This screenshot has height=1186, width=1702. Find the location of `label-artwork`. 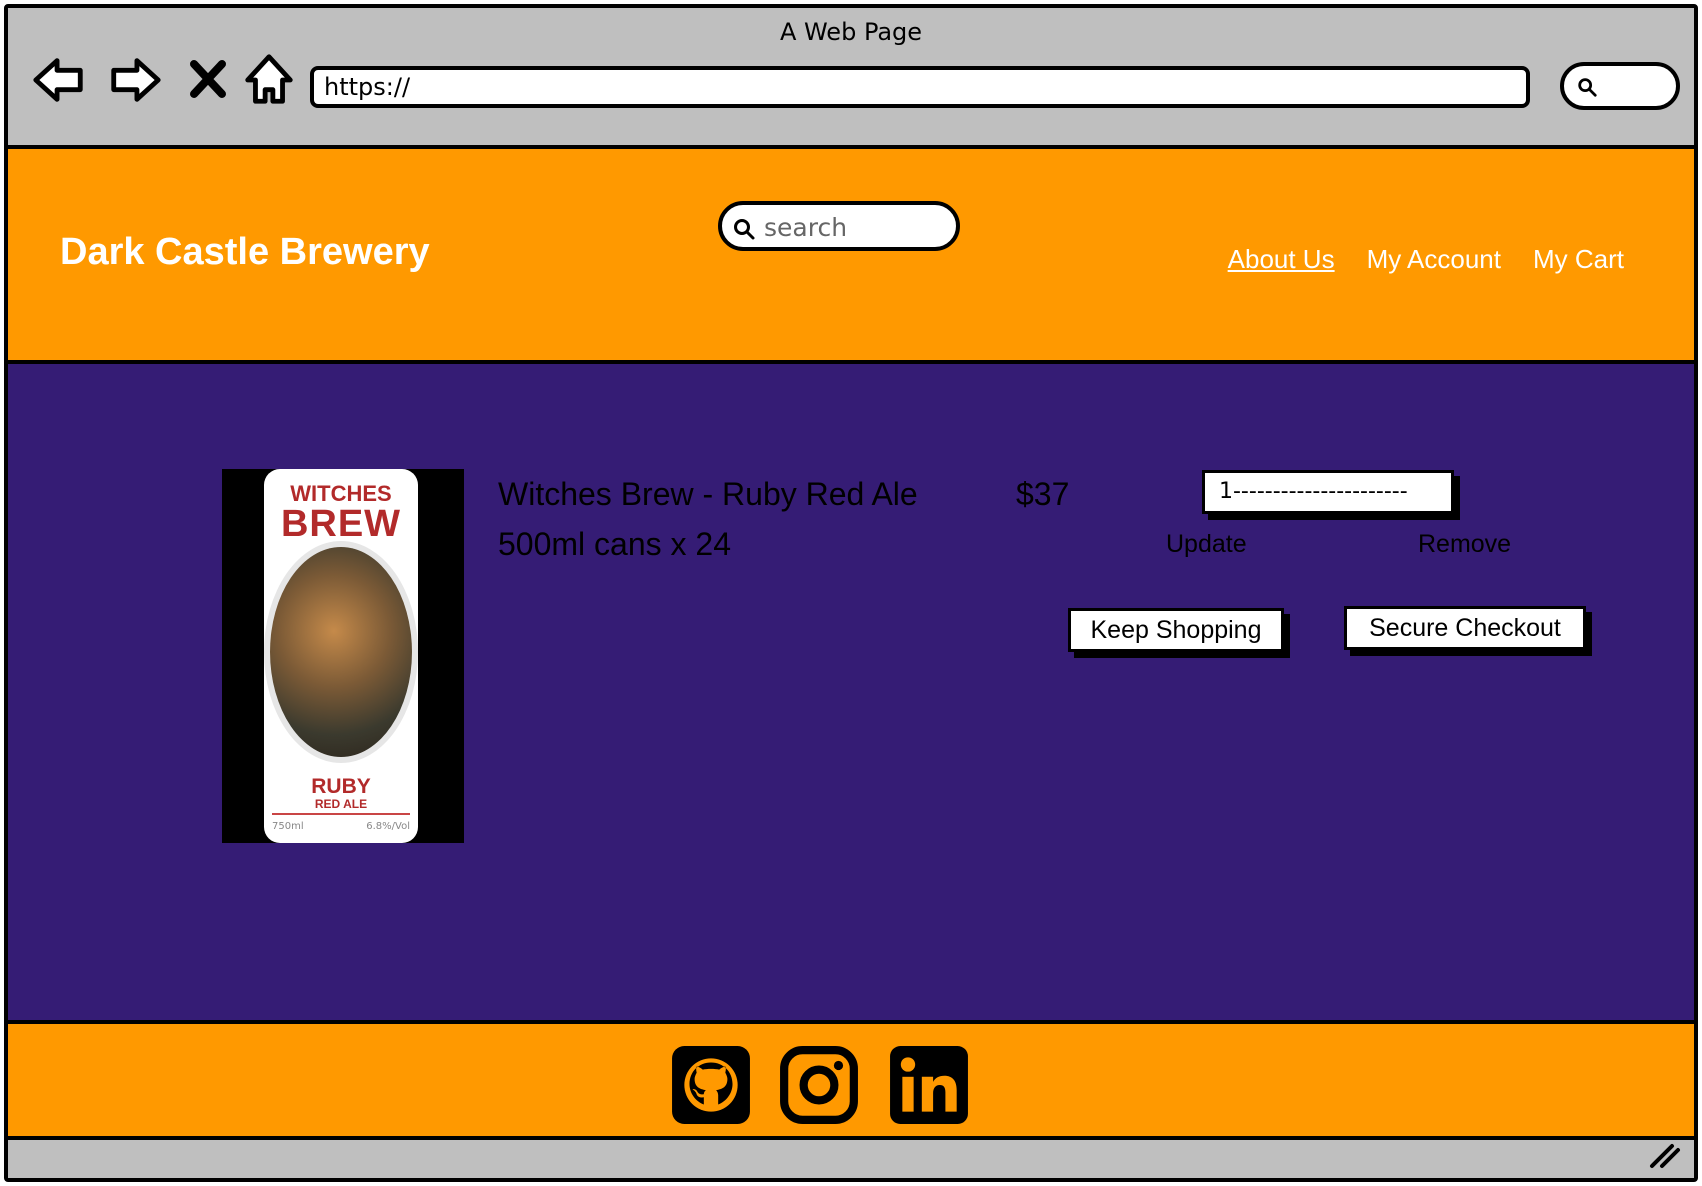

label-artwork is located at coordinates (341, 652).